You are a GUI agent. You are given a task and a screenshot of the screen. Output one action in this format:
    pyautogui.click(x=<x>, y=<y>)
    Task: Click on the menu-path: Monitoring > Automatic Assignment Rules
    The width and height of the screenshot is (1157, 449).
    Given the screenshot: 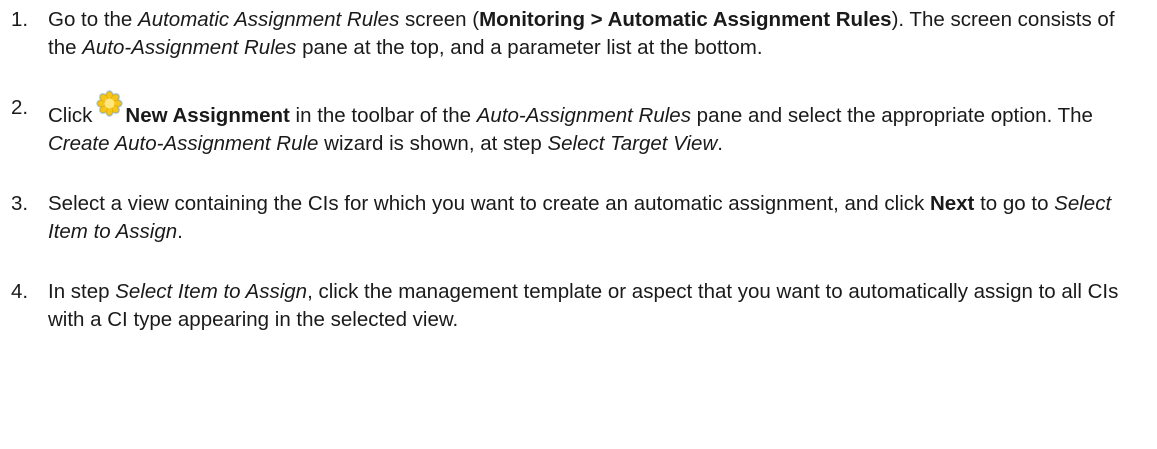 What is the action you would take?
    pyautogui.click(x=685, y=19)
    